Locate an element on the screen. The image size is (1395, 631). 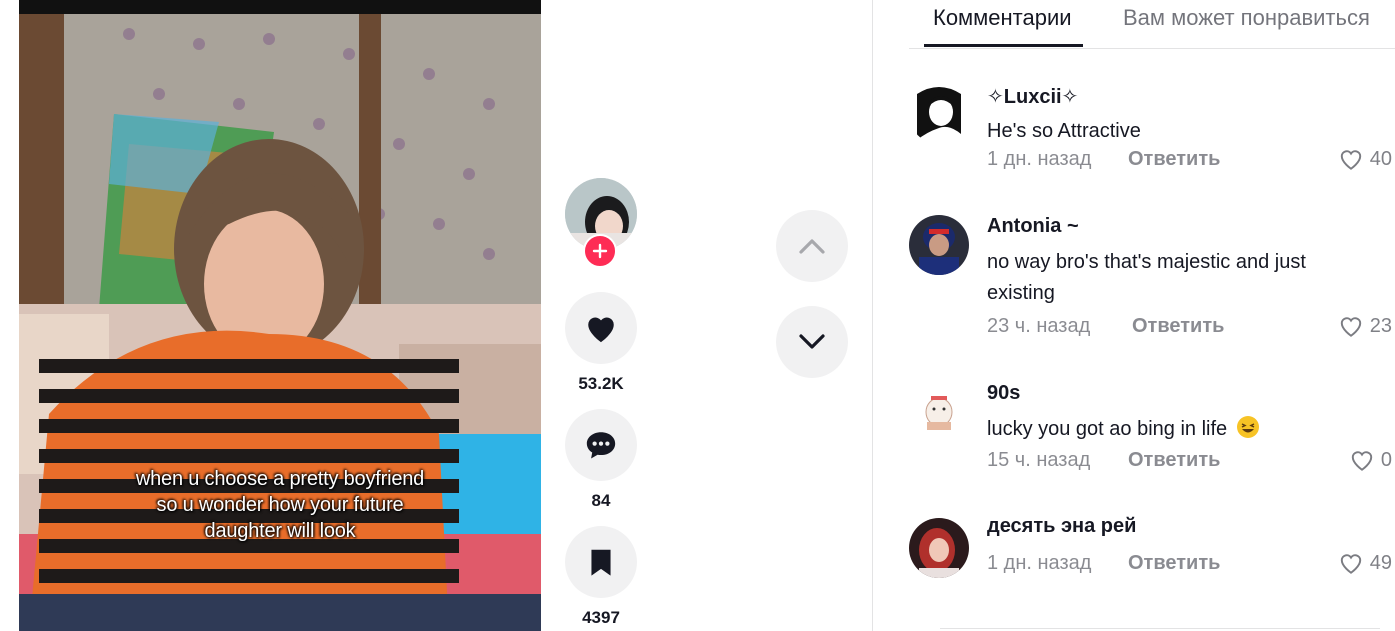
panel-divider is located at coordinates (872, 315).